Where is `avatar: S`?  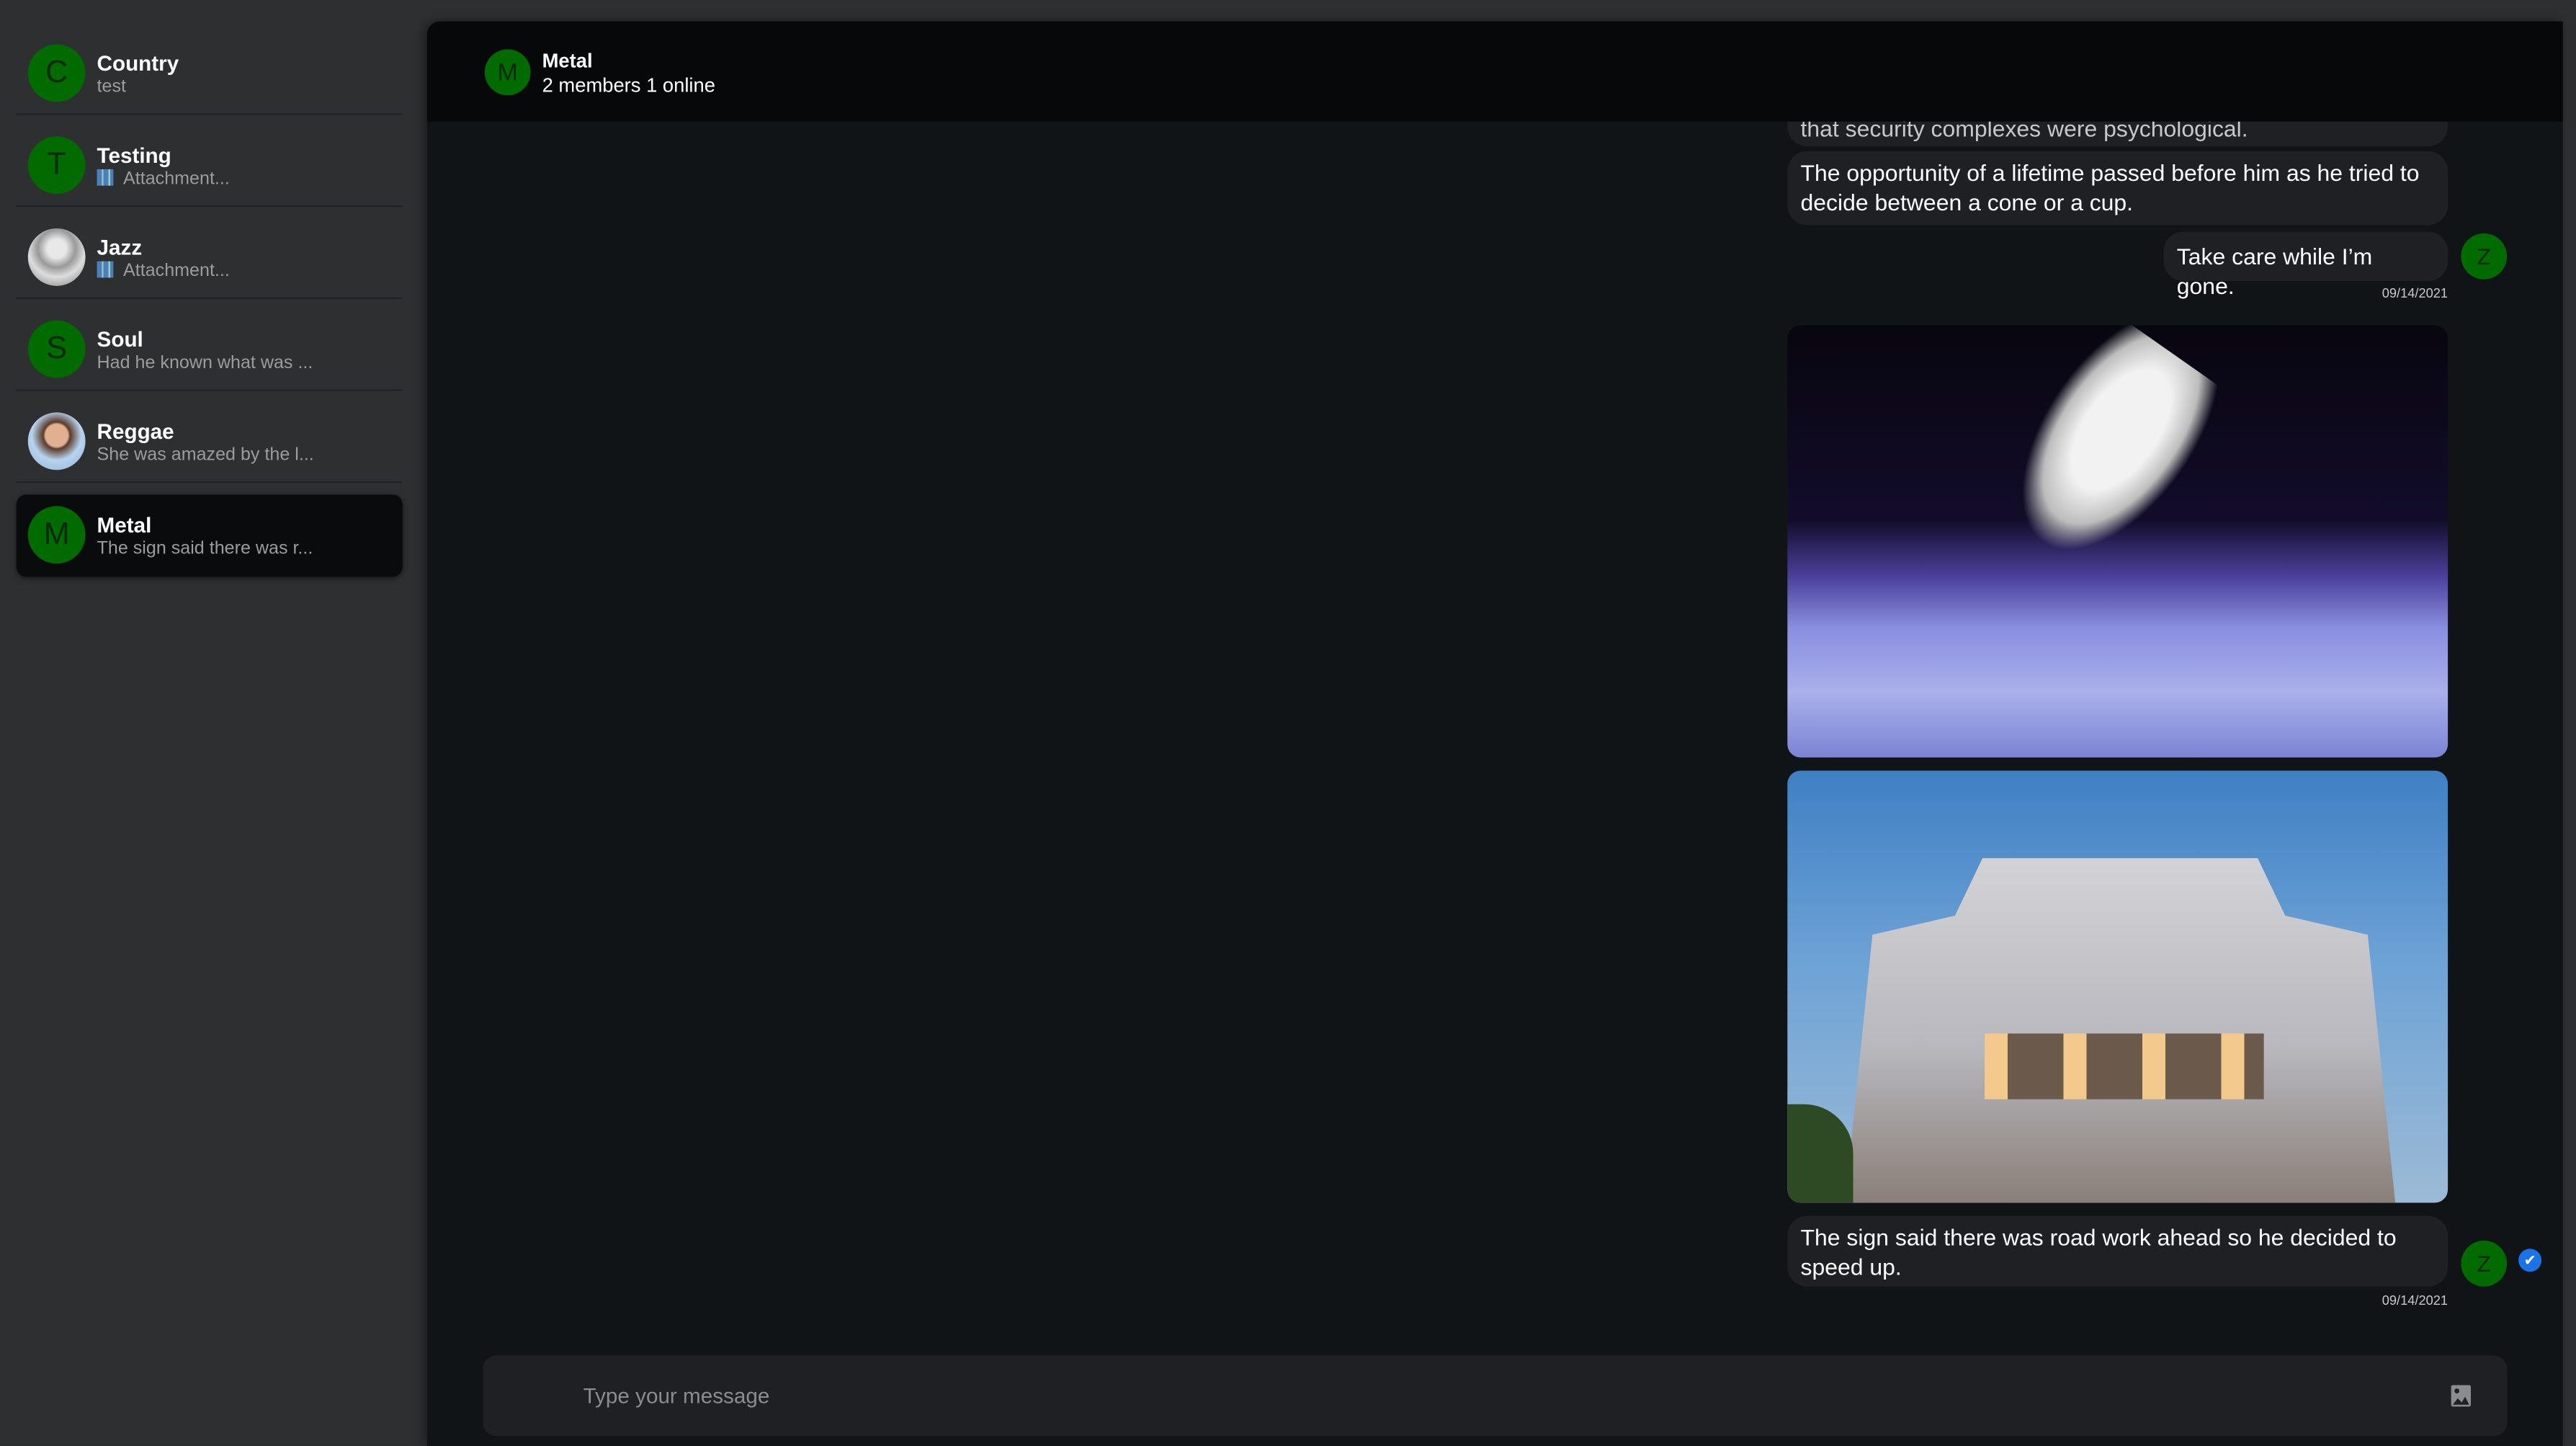
avatar: S is located at coordinates (56, 349).